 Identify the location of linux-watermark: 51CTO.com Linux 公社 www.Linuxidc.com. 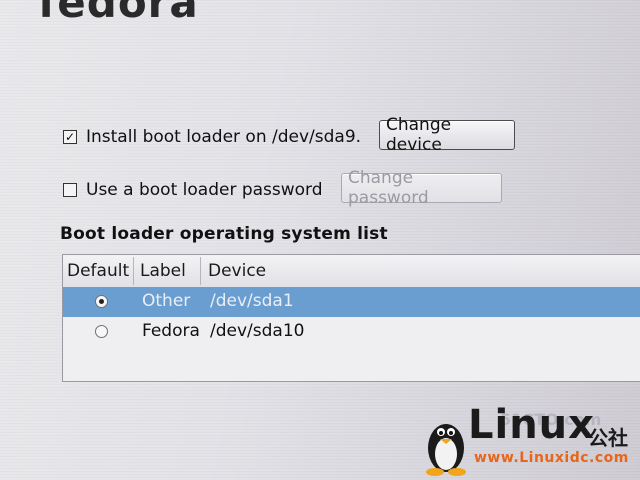
(530, 441).